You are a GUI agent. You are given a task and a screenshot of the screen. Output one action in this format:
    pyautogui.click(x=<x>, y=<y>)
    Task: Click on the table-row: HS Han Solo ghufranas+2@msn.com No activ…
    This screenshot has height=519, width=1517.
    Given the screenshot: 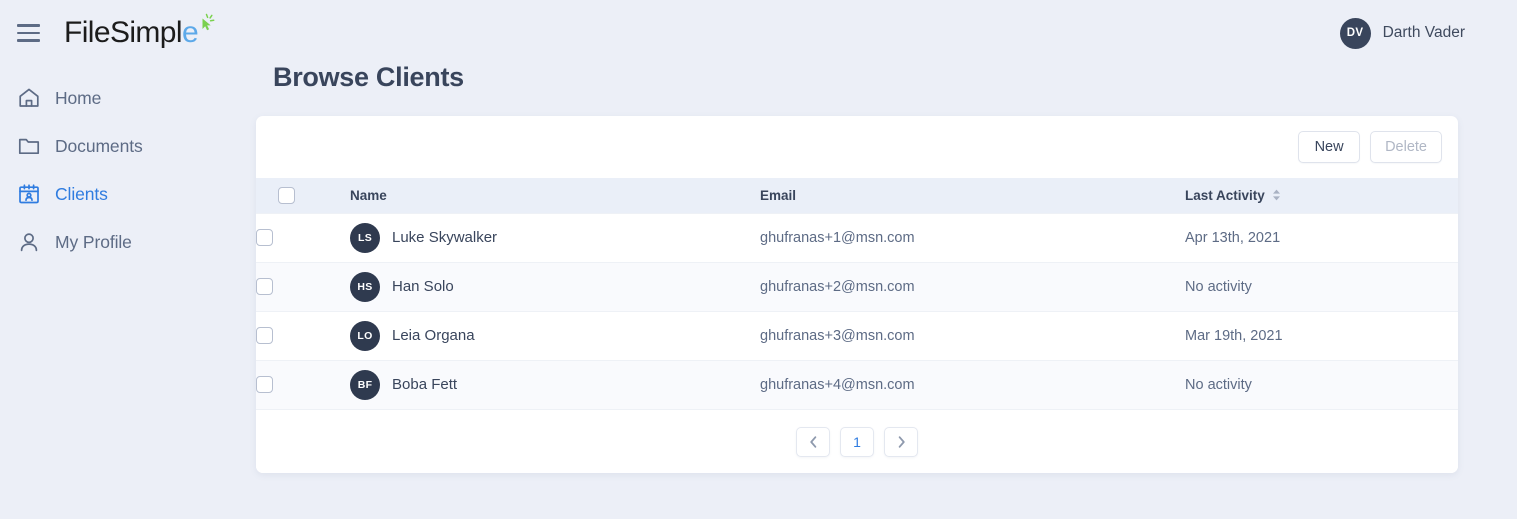 What is the action you would take?
    pyautogui.click(x=857, y=286)
    